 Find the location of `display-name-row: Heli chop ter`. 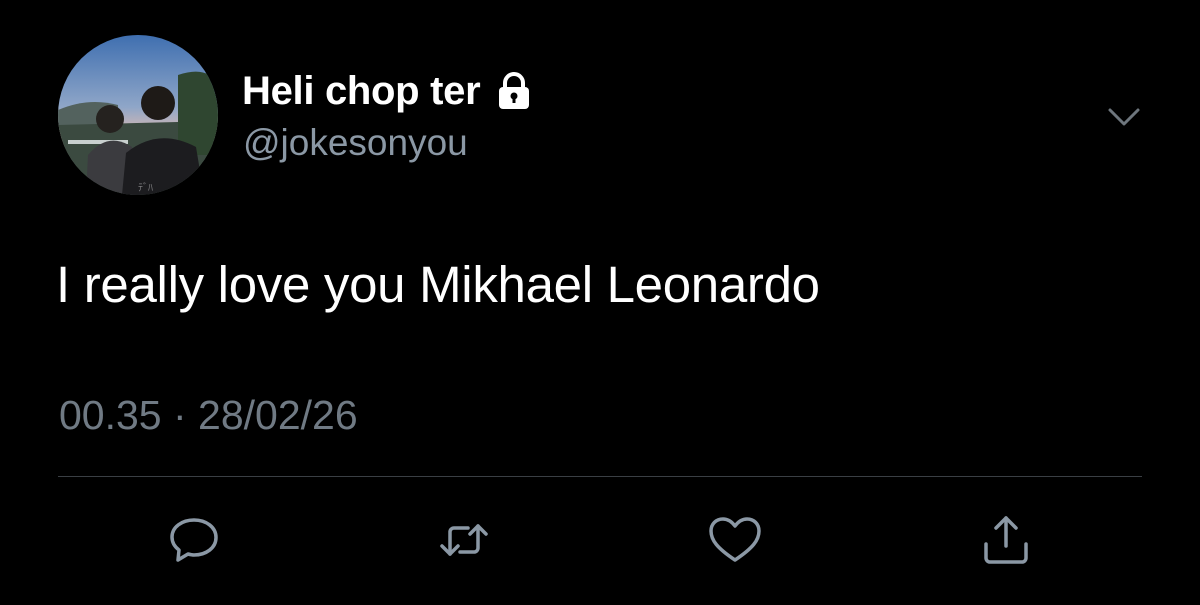

display-name-row: Heli chop ter is located at coordinates (388, 91).